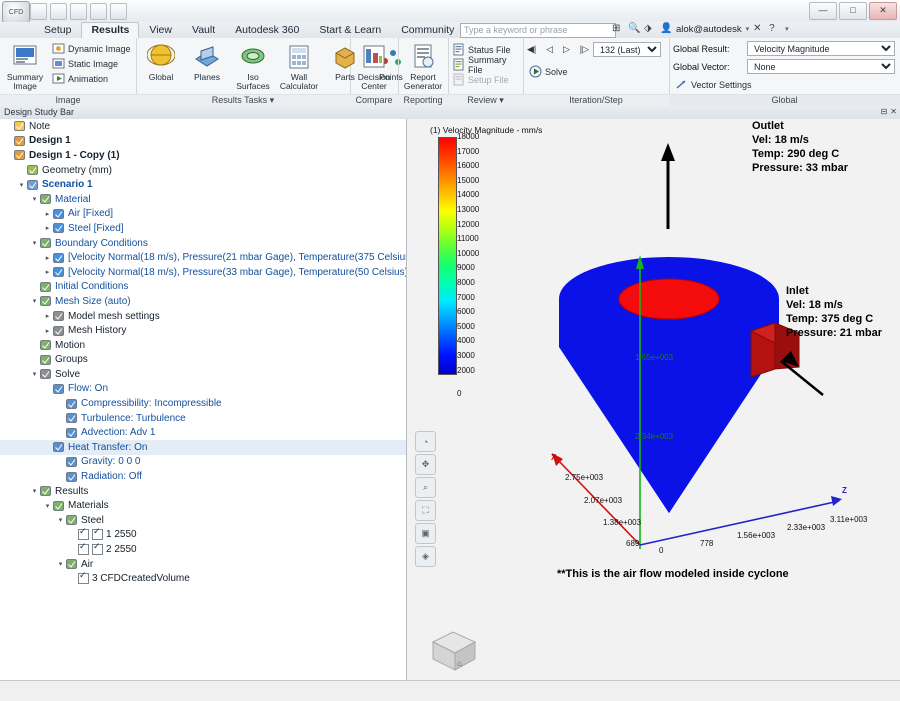 This screenshot has height=701, width=900. What do you see at coordinates (203, 214) in the screenshot?
I see `tree-item: ▸ Air [Fixed]` at bounding box center [203, 214].